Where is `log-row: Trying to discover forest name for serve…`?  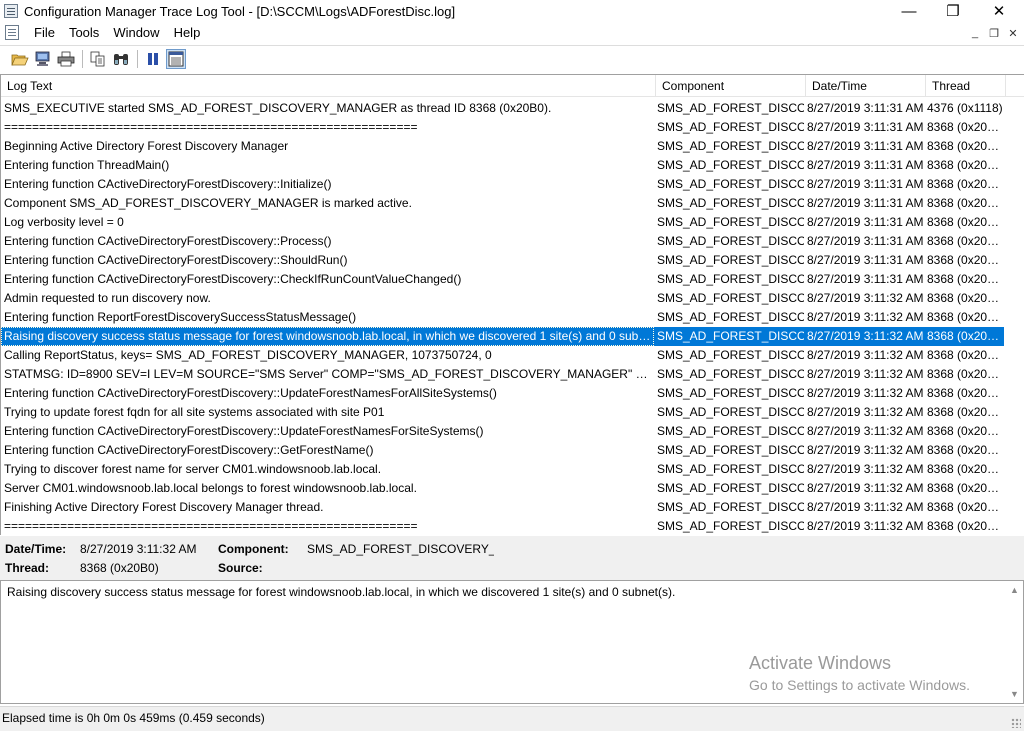 log-row: Trying to discover forest name for serve… is located at coordinates (512, 469).